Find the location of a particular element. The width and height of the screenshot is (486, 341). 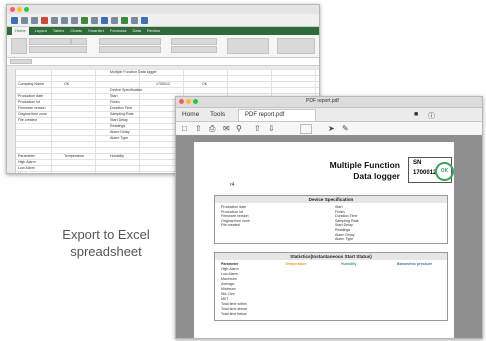

search-icon: ⚲ is located at coordinates (239, 128).